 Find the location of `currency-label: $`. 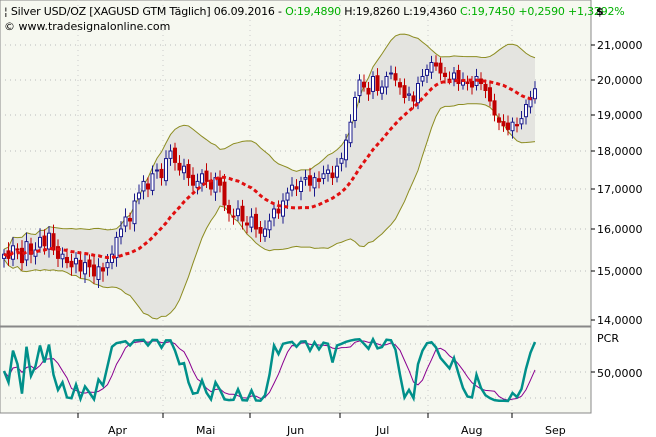

currency-label: $ is located at coordinates (600, 11).